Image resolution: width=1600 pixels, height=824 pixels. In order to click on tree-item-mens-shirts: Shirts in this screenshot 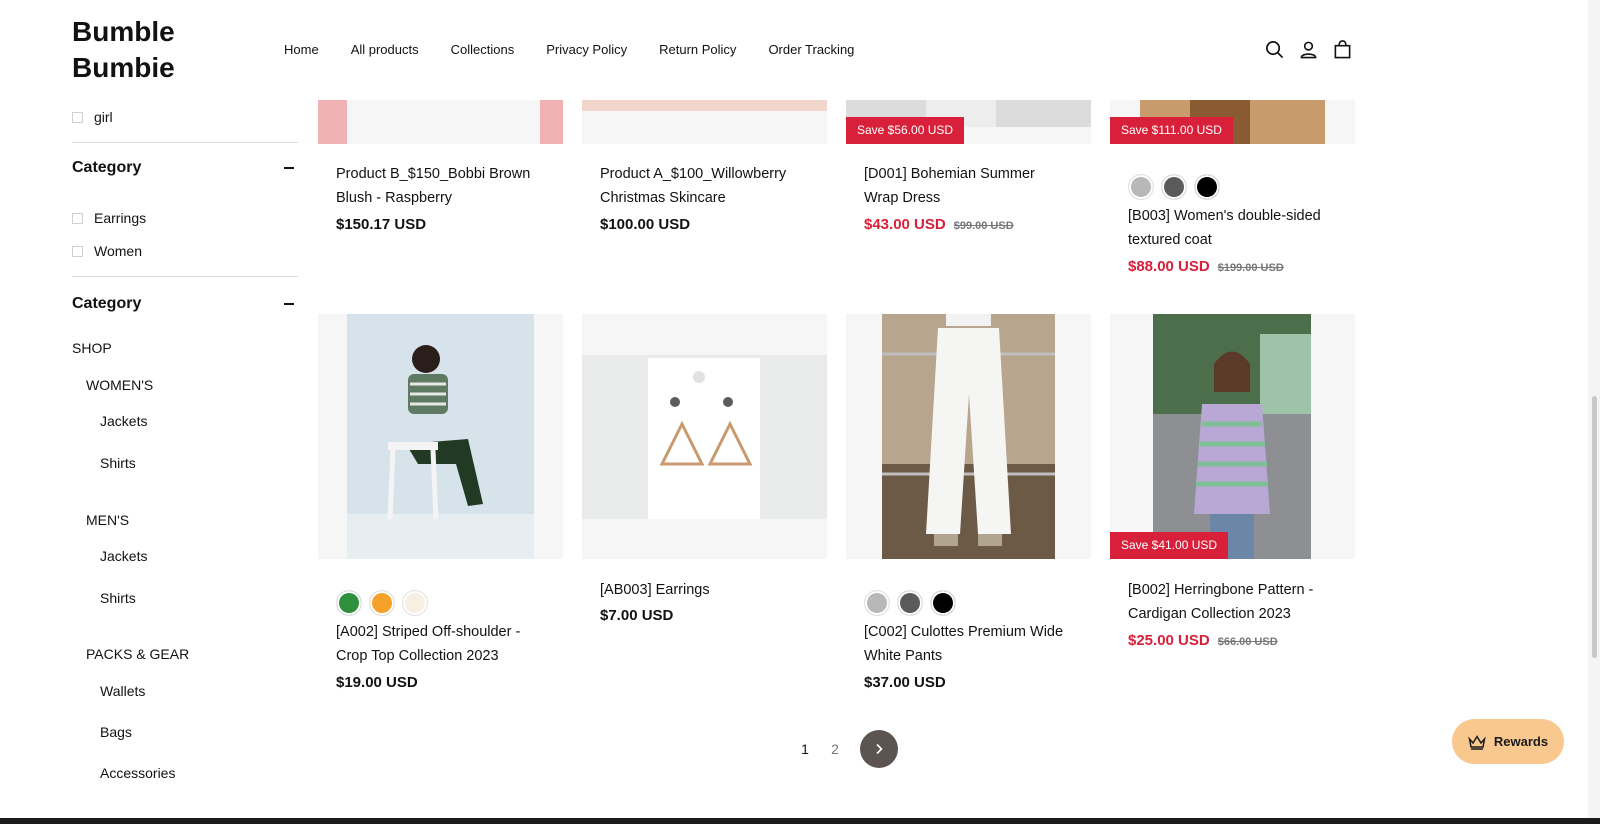, I will do `click(118, 598)`.